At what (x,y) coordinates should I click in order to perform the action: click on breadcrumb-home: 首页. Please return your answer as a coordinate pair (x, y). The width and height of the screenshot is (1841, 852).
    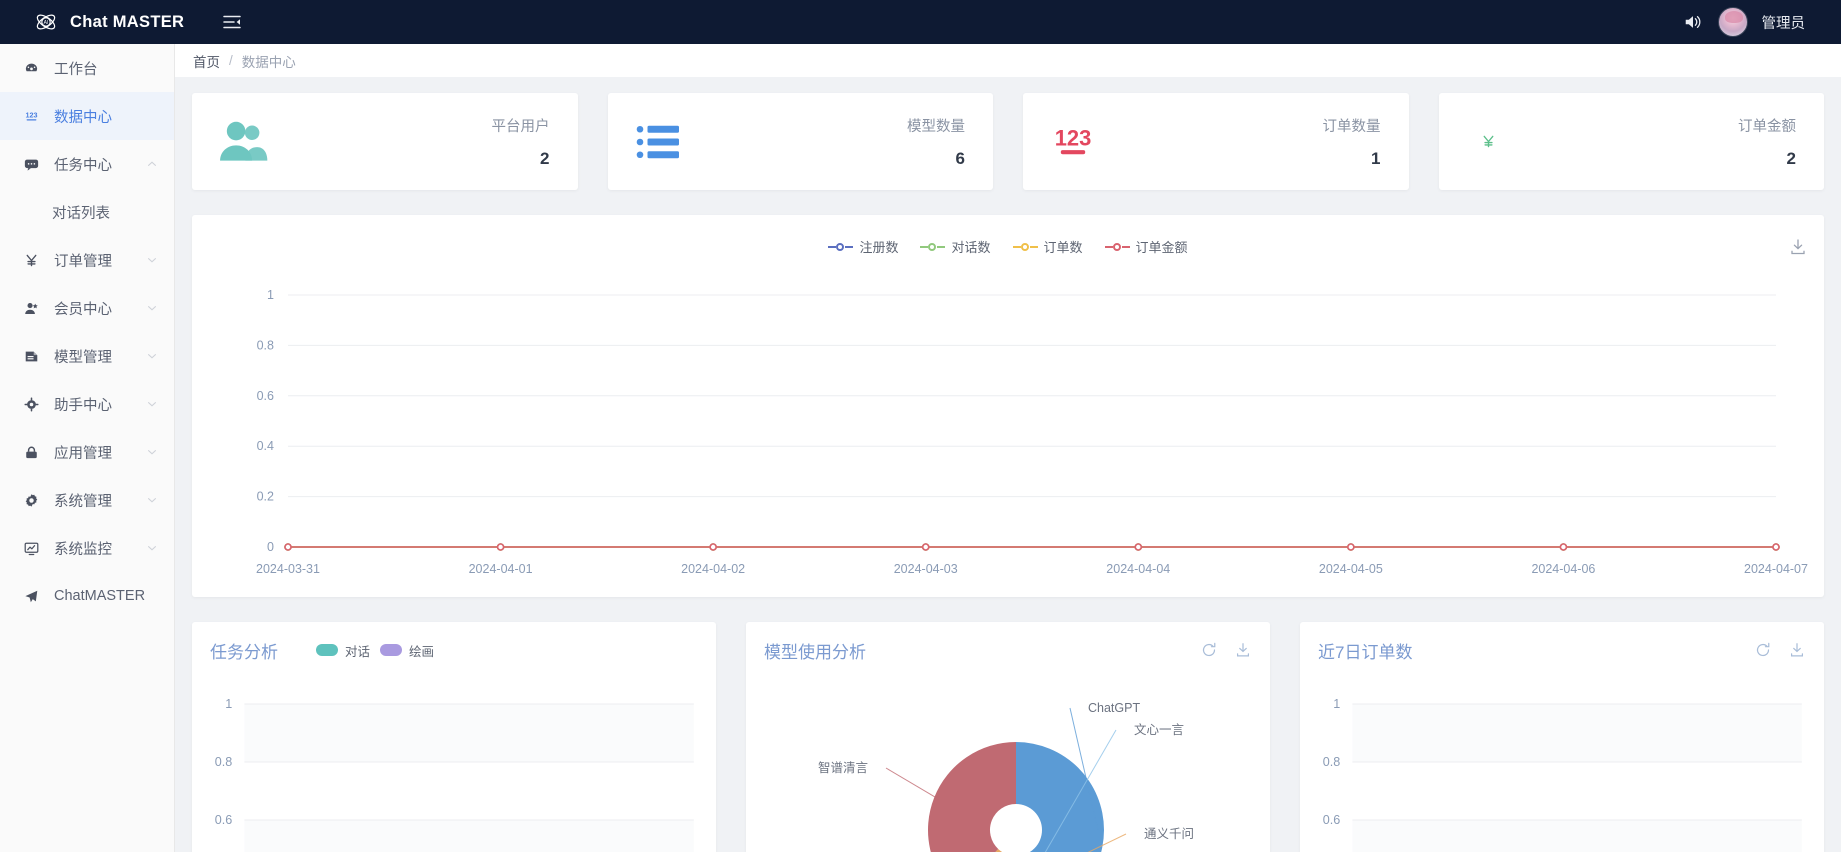
    Looking at the image, I should click on (206, 61).